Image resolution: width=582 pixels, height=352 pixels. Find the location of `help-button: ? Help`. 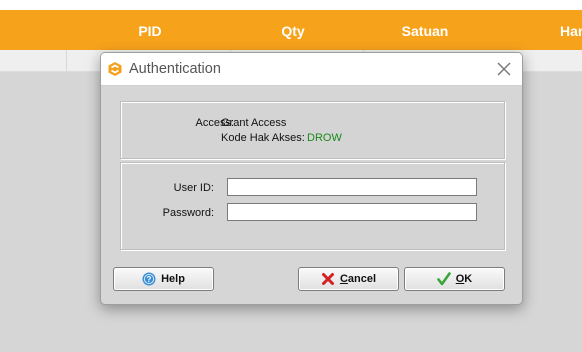

help-button: ? Help is located at coordinates (163, 279).